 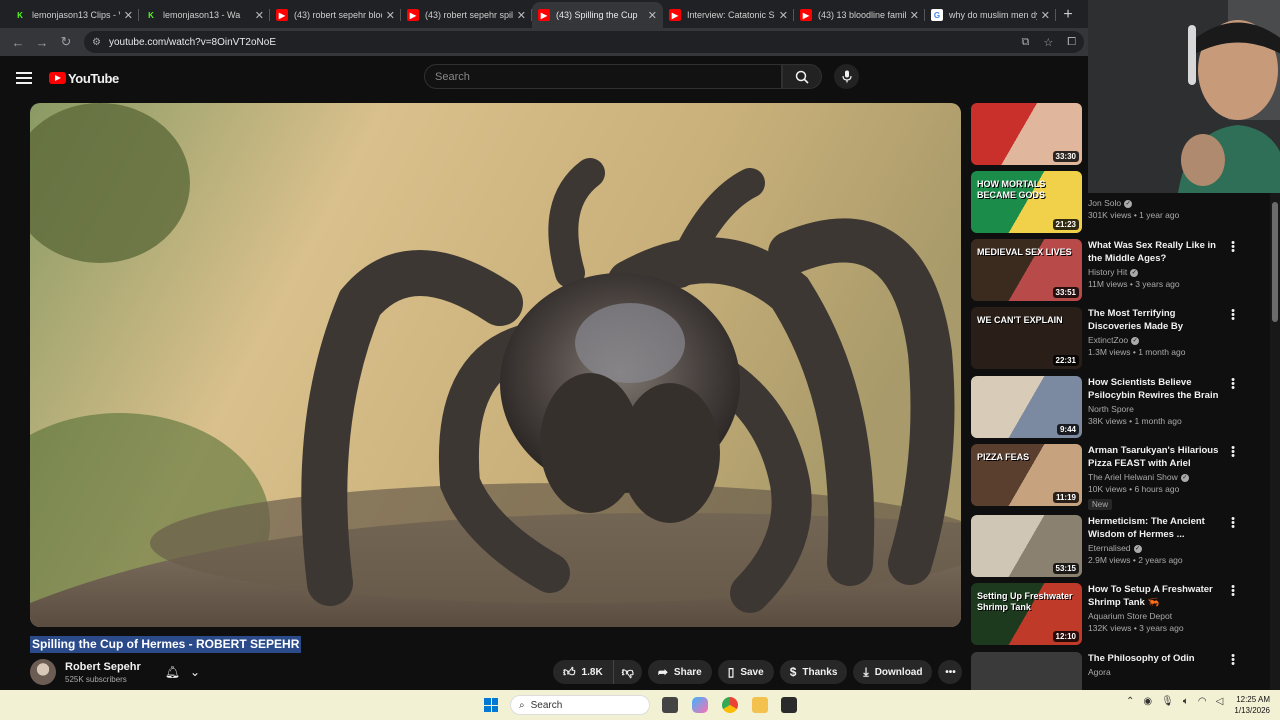 What do you see at coordinates (1158, 658) in the screenshot?
I see `recommendation-title: The Philosophy of Odin` at bounding box center [1158, 658].